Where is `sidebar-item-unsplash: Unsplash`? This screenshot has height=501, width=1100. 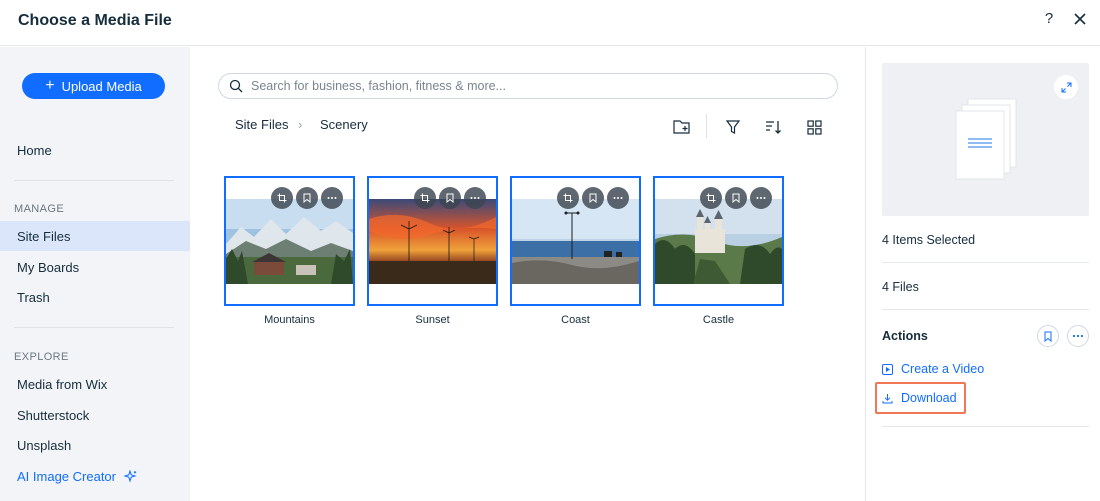 sidebar-item-unsplash: Unsplash is located at coordinates (95, 445).